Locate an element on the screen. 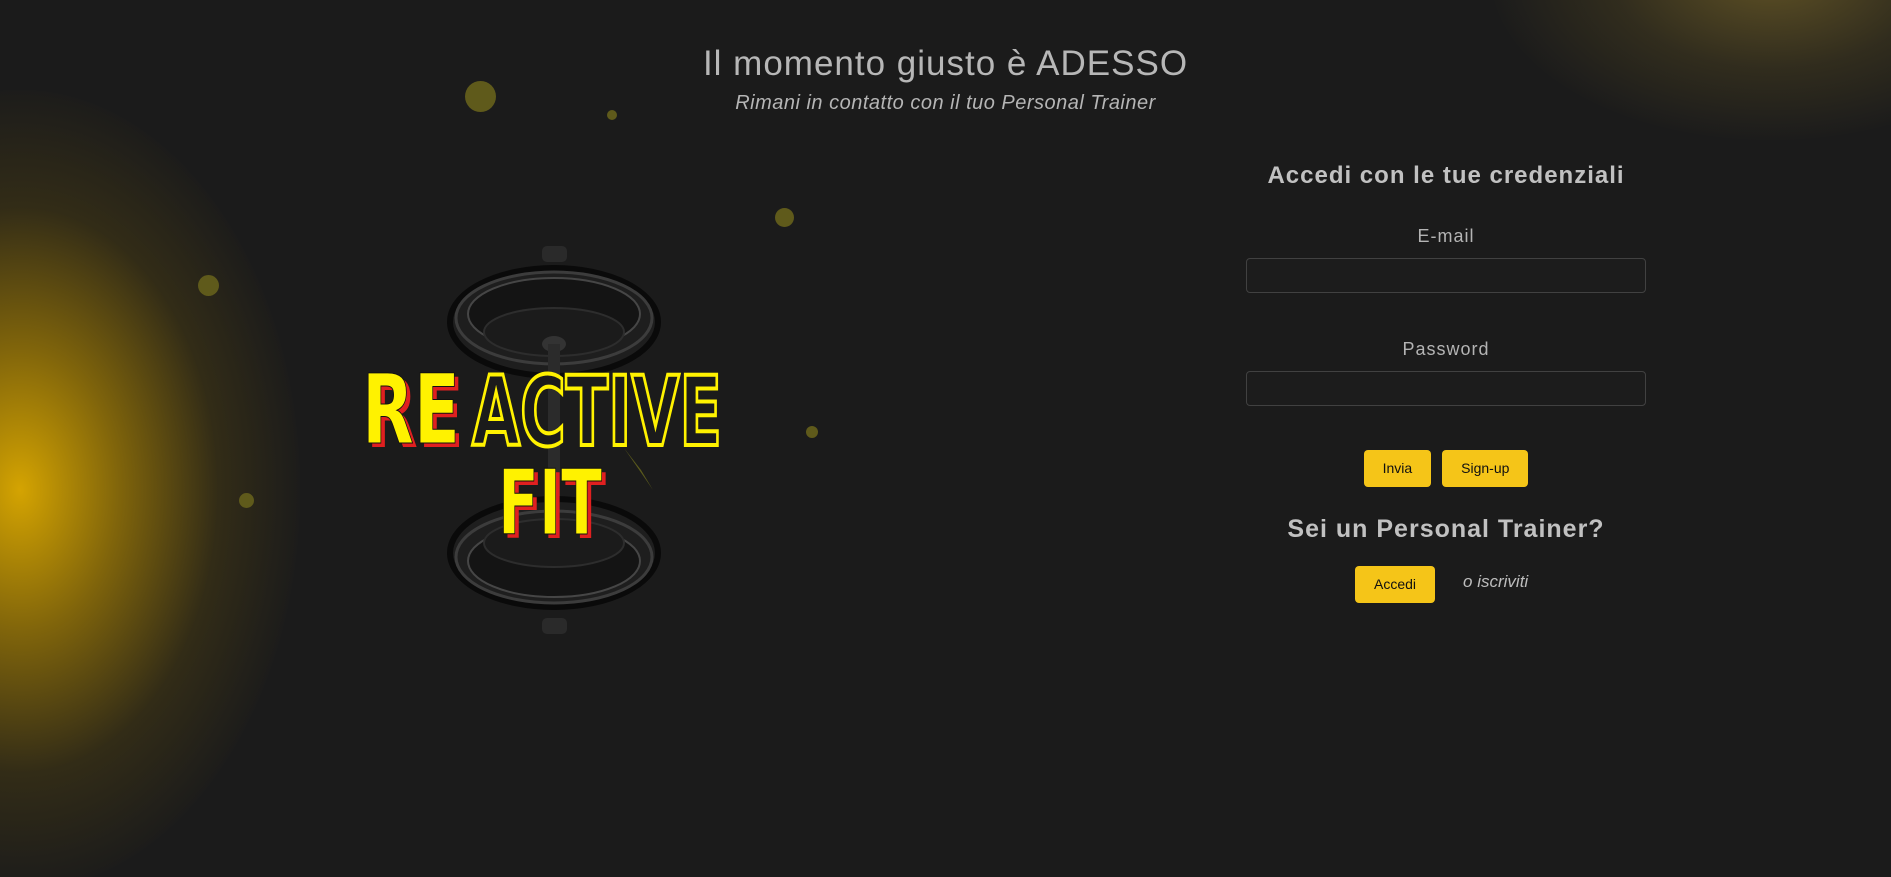 The height and width of the screenshot is (877, 1891). email-label: E-mail is located at coordinates (1446, 236).